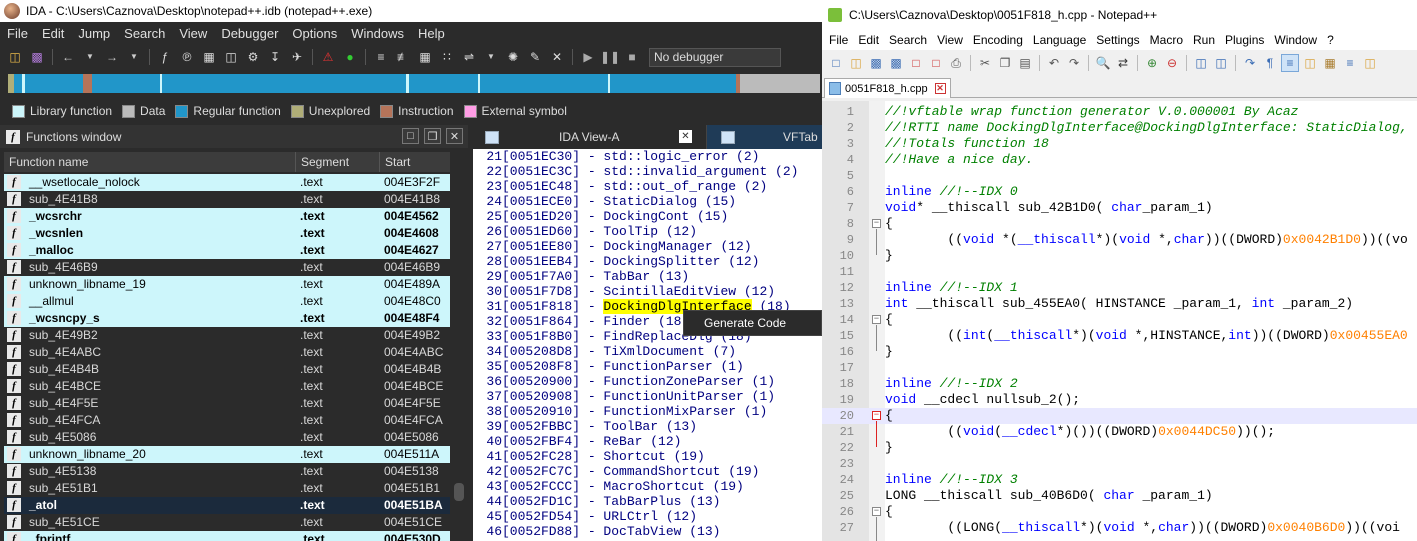  Describe the element at coordinates (425, 57) in the screenshot. I see `struct-icon: ▦` at that location.